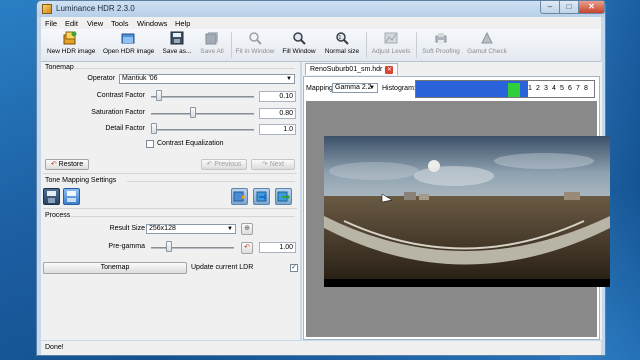 The width and height of the screenshot is (640, 360). What do you see at coordinates (120, 95) in the screenshot?
I see `contrast-factor-label: Contrast Factor` at bounding box center [120, 95].